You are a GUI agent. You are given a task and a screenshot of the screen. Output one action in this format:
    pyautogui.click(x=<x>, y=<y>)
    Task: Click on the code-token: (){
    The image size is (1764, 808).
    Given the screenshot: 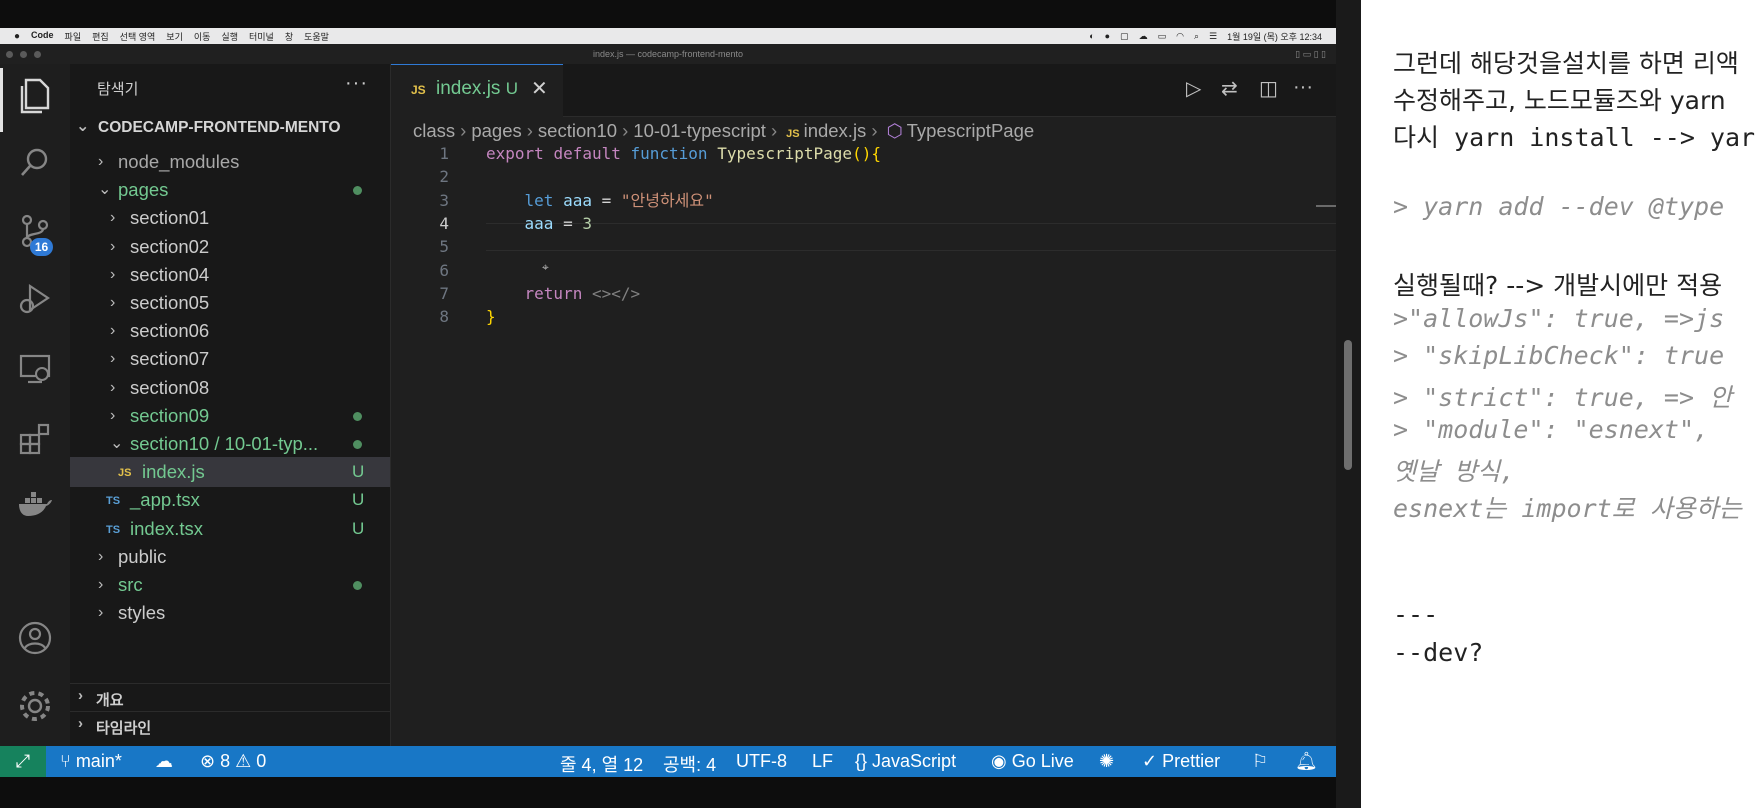 What is the action you would take?
    pyautogui.click(x=866, y=153)
    